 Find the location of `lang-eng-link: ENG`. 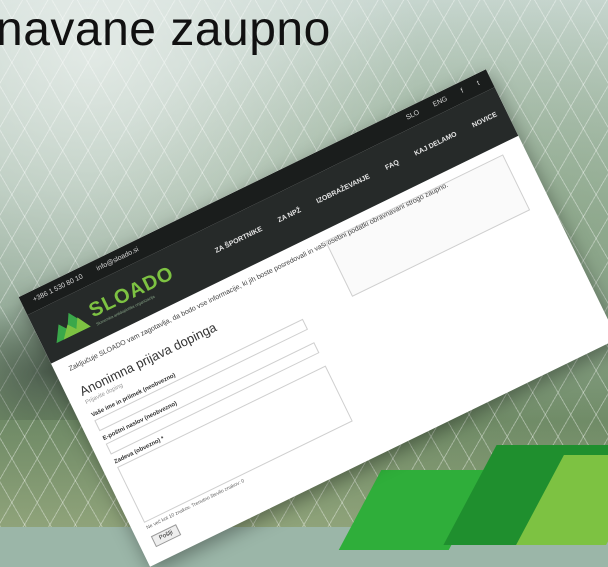

lang-eng-link: ENG is located at coordinates (440, 102).